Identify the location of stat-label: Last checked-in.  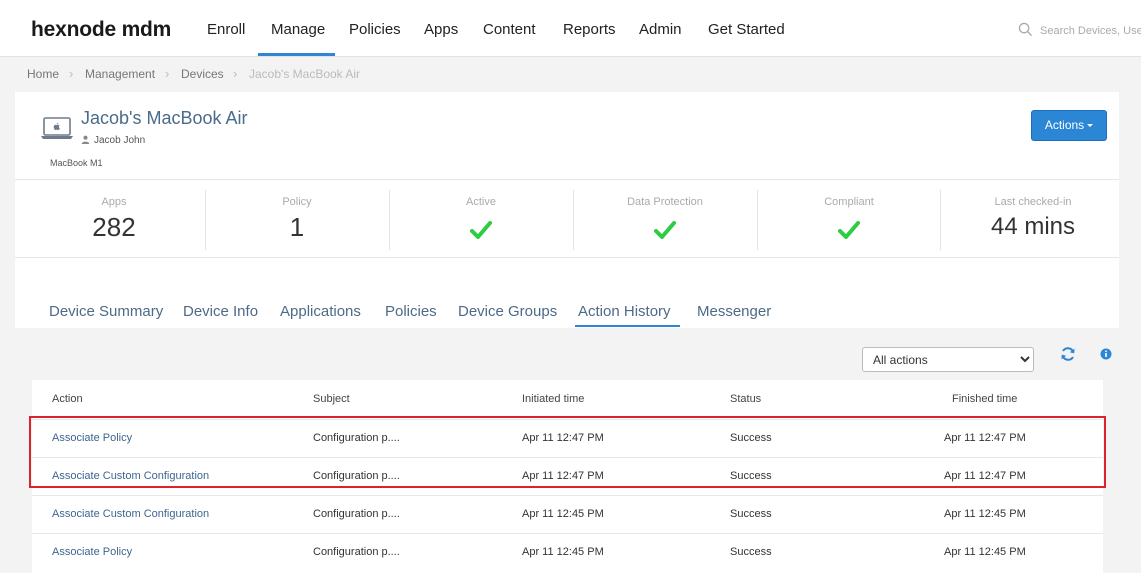
(1033, 202).